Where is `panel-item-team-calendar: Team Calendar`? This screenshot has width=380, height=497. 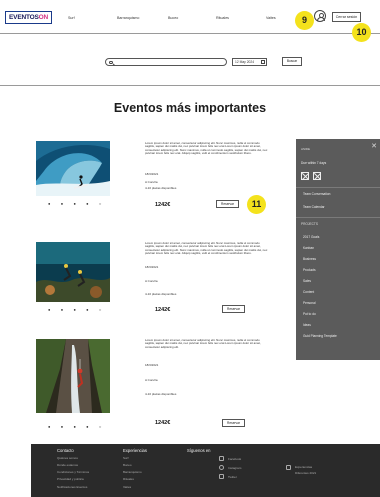 panel-item-team-calendar: Team Calendar is located at coordinates (314, 207).